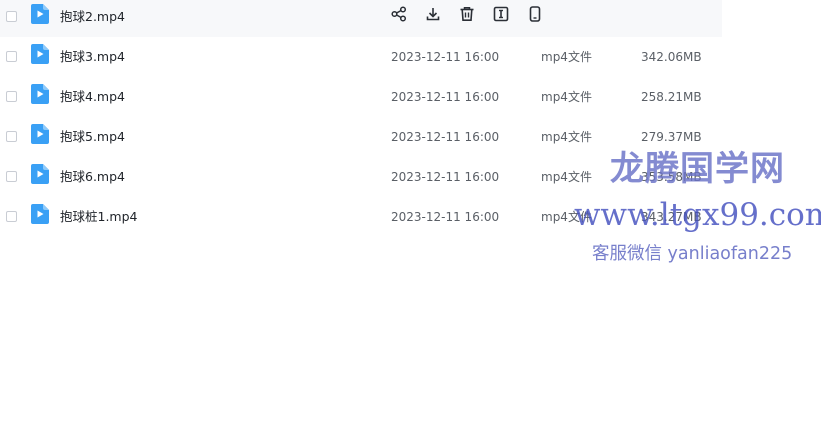 Image resolution: width=821 pixels, height=428 pixels. I want to click on file-row: 抱球4.mp4 2023-12-11 16:00 mp4文件 258.21MB, so click(361, 97).